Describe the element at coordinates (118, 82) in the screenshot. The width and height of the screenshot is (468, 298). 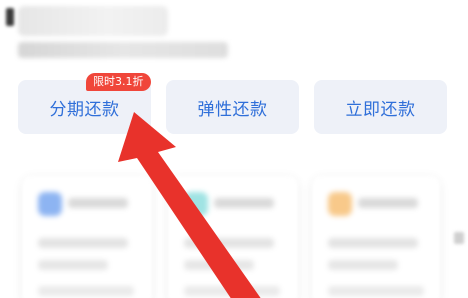
I see `promo-badge: 限时3.1折` at that location.